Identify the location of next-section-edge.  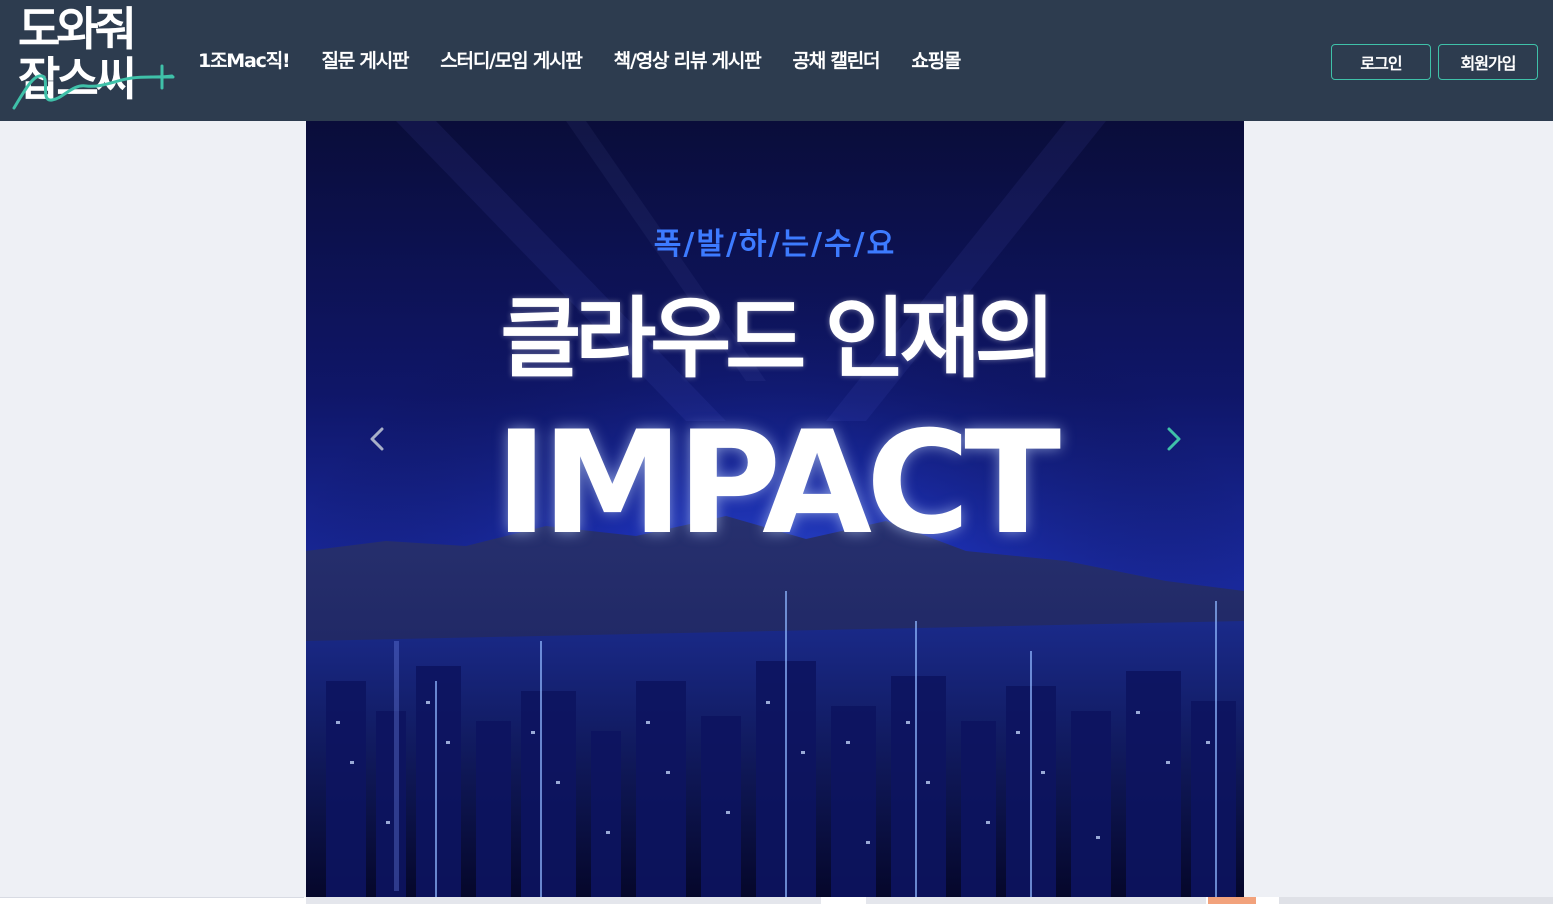
(776, 900).